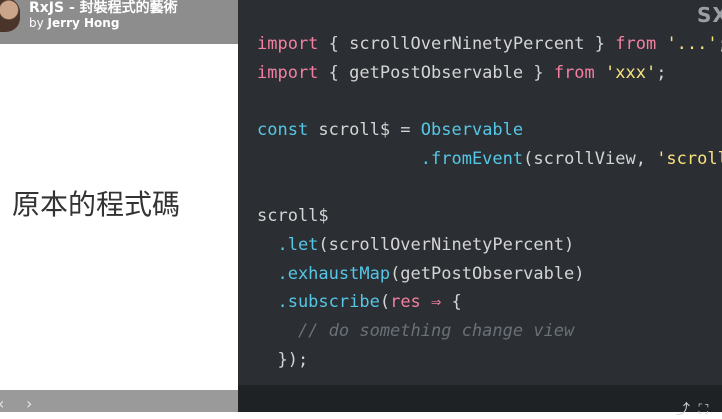  Describe the element at coordinates (416, 331) in the screenshot. I see `code-line-11: // do something change view` at that location.